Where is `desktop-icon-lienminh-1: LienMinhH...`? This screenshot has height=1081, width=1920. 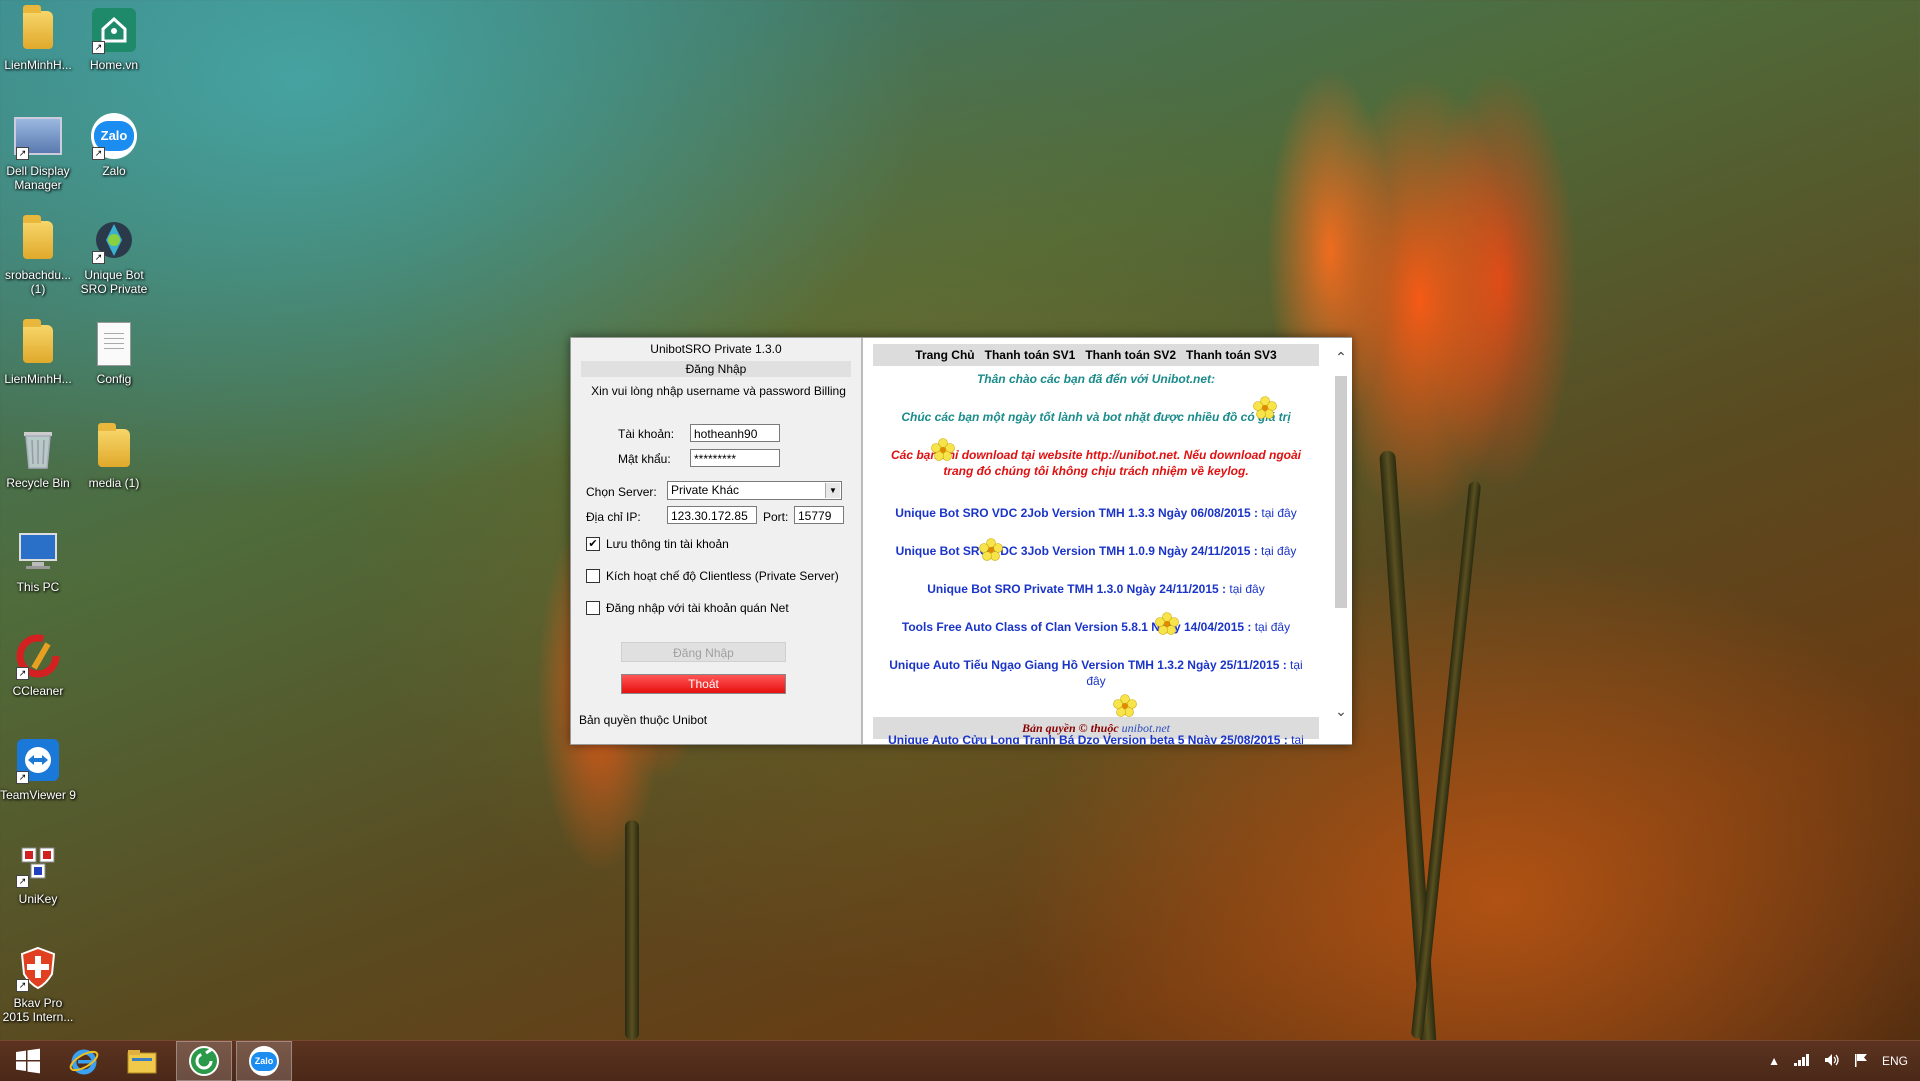 desktop-icon-lienminh-1: LienMinhH... is located at coordinates (38, 38).